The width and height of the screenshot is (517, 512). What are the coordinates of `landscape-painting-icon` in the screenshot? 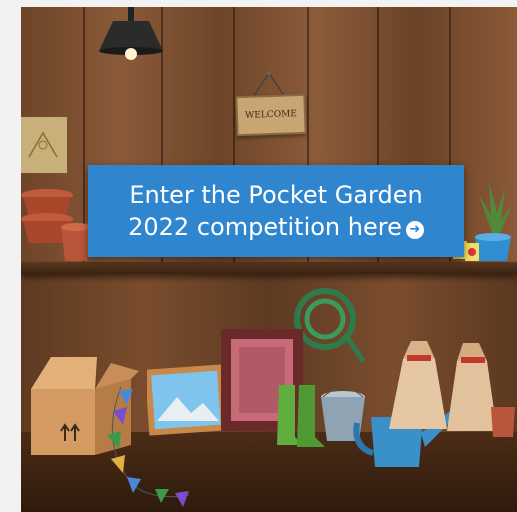 It's located at (187, 400).